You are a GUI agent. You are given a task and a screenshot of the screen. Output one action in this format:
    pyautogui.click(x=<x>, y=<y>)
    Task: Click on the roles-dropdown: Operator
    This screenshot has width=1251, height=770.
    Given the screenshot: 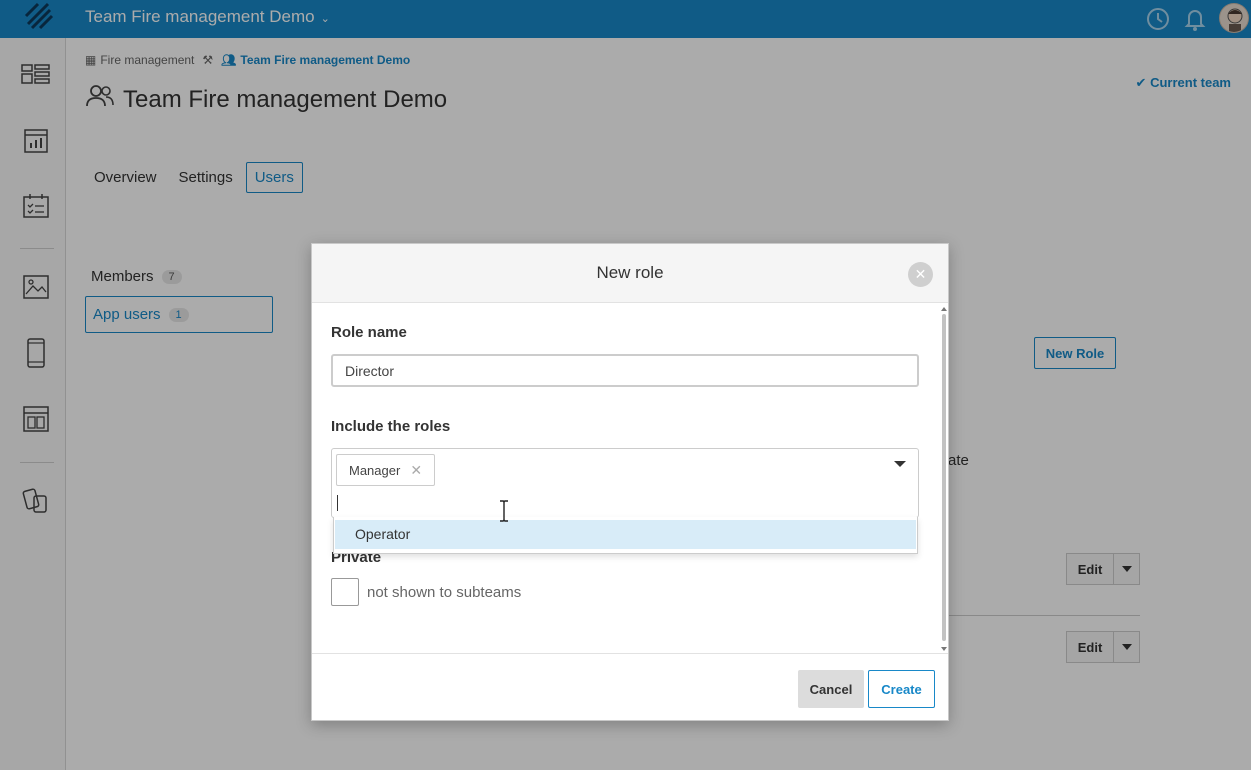 What is the action you would take?
    pyautogui.click(x=625, y=535)
    